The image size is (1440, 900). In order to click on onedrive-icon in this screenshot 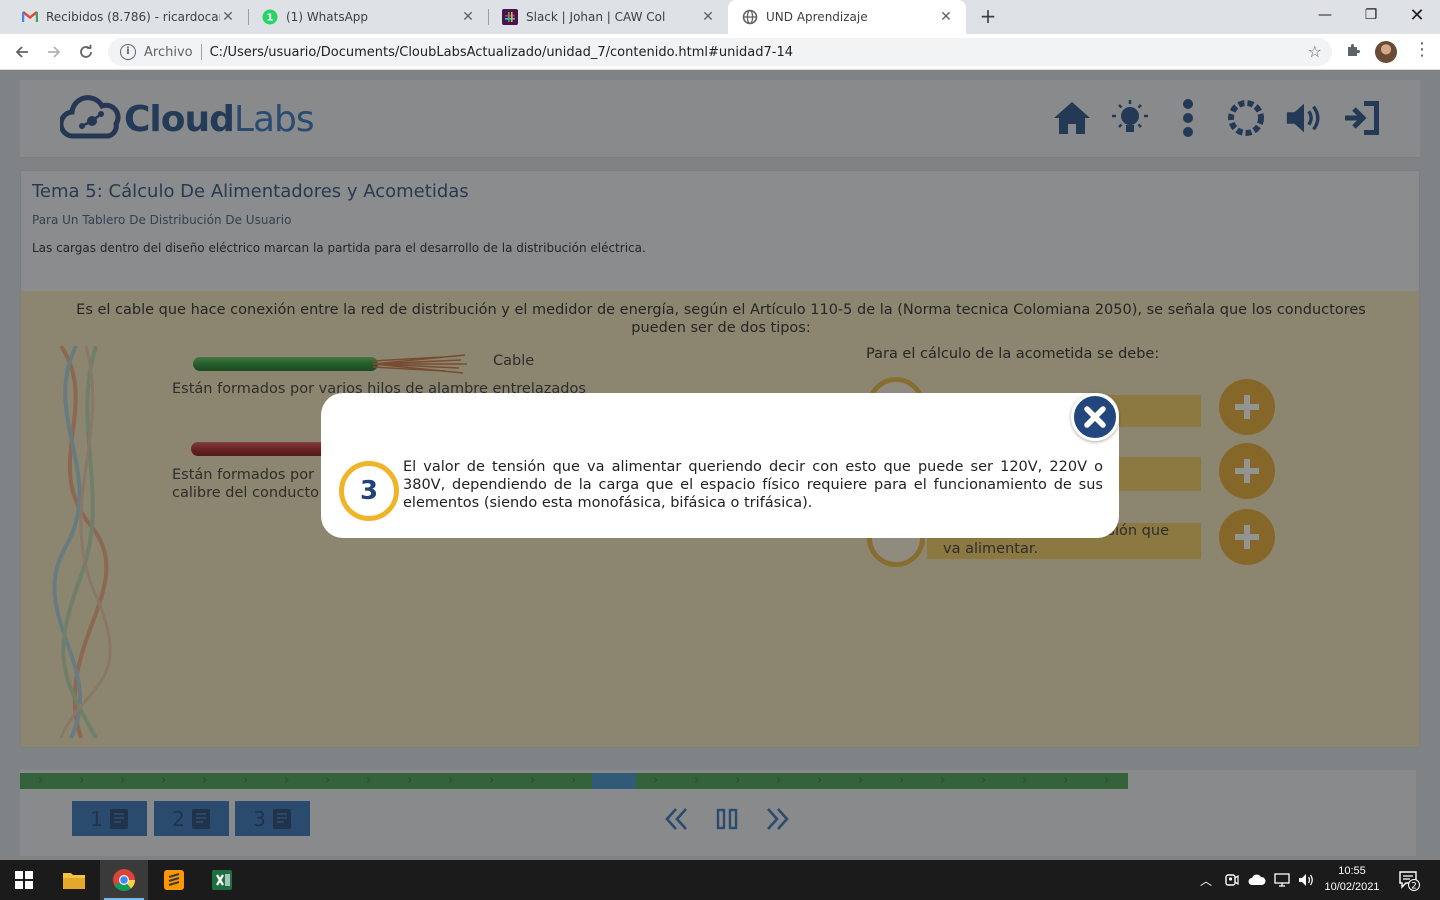, I will do `click(1257, 880)`.